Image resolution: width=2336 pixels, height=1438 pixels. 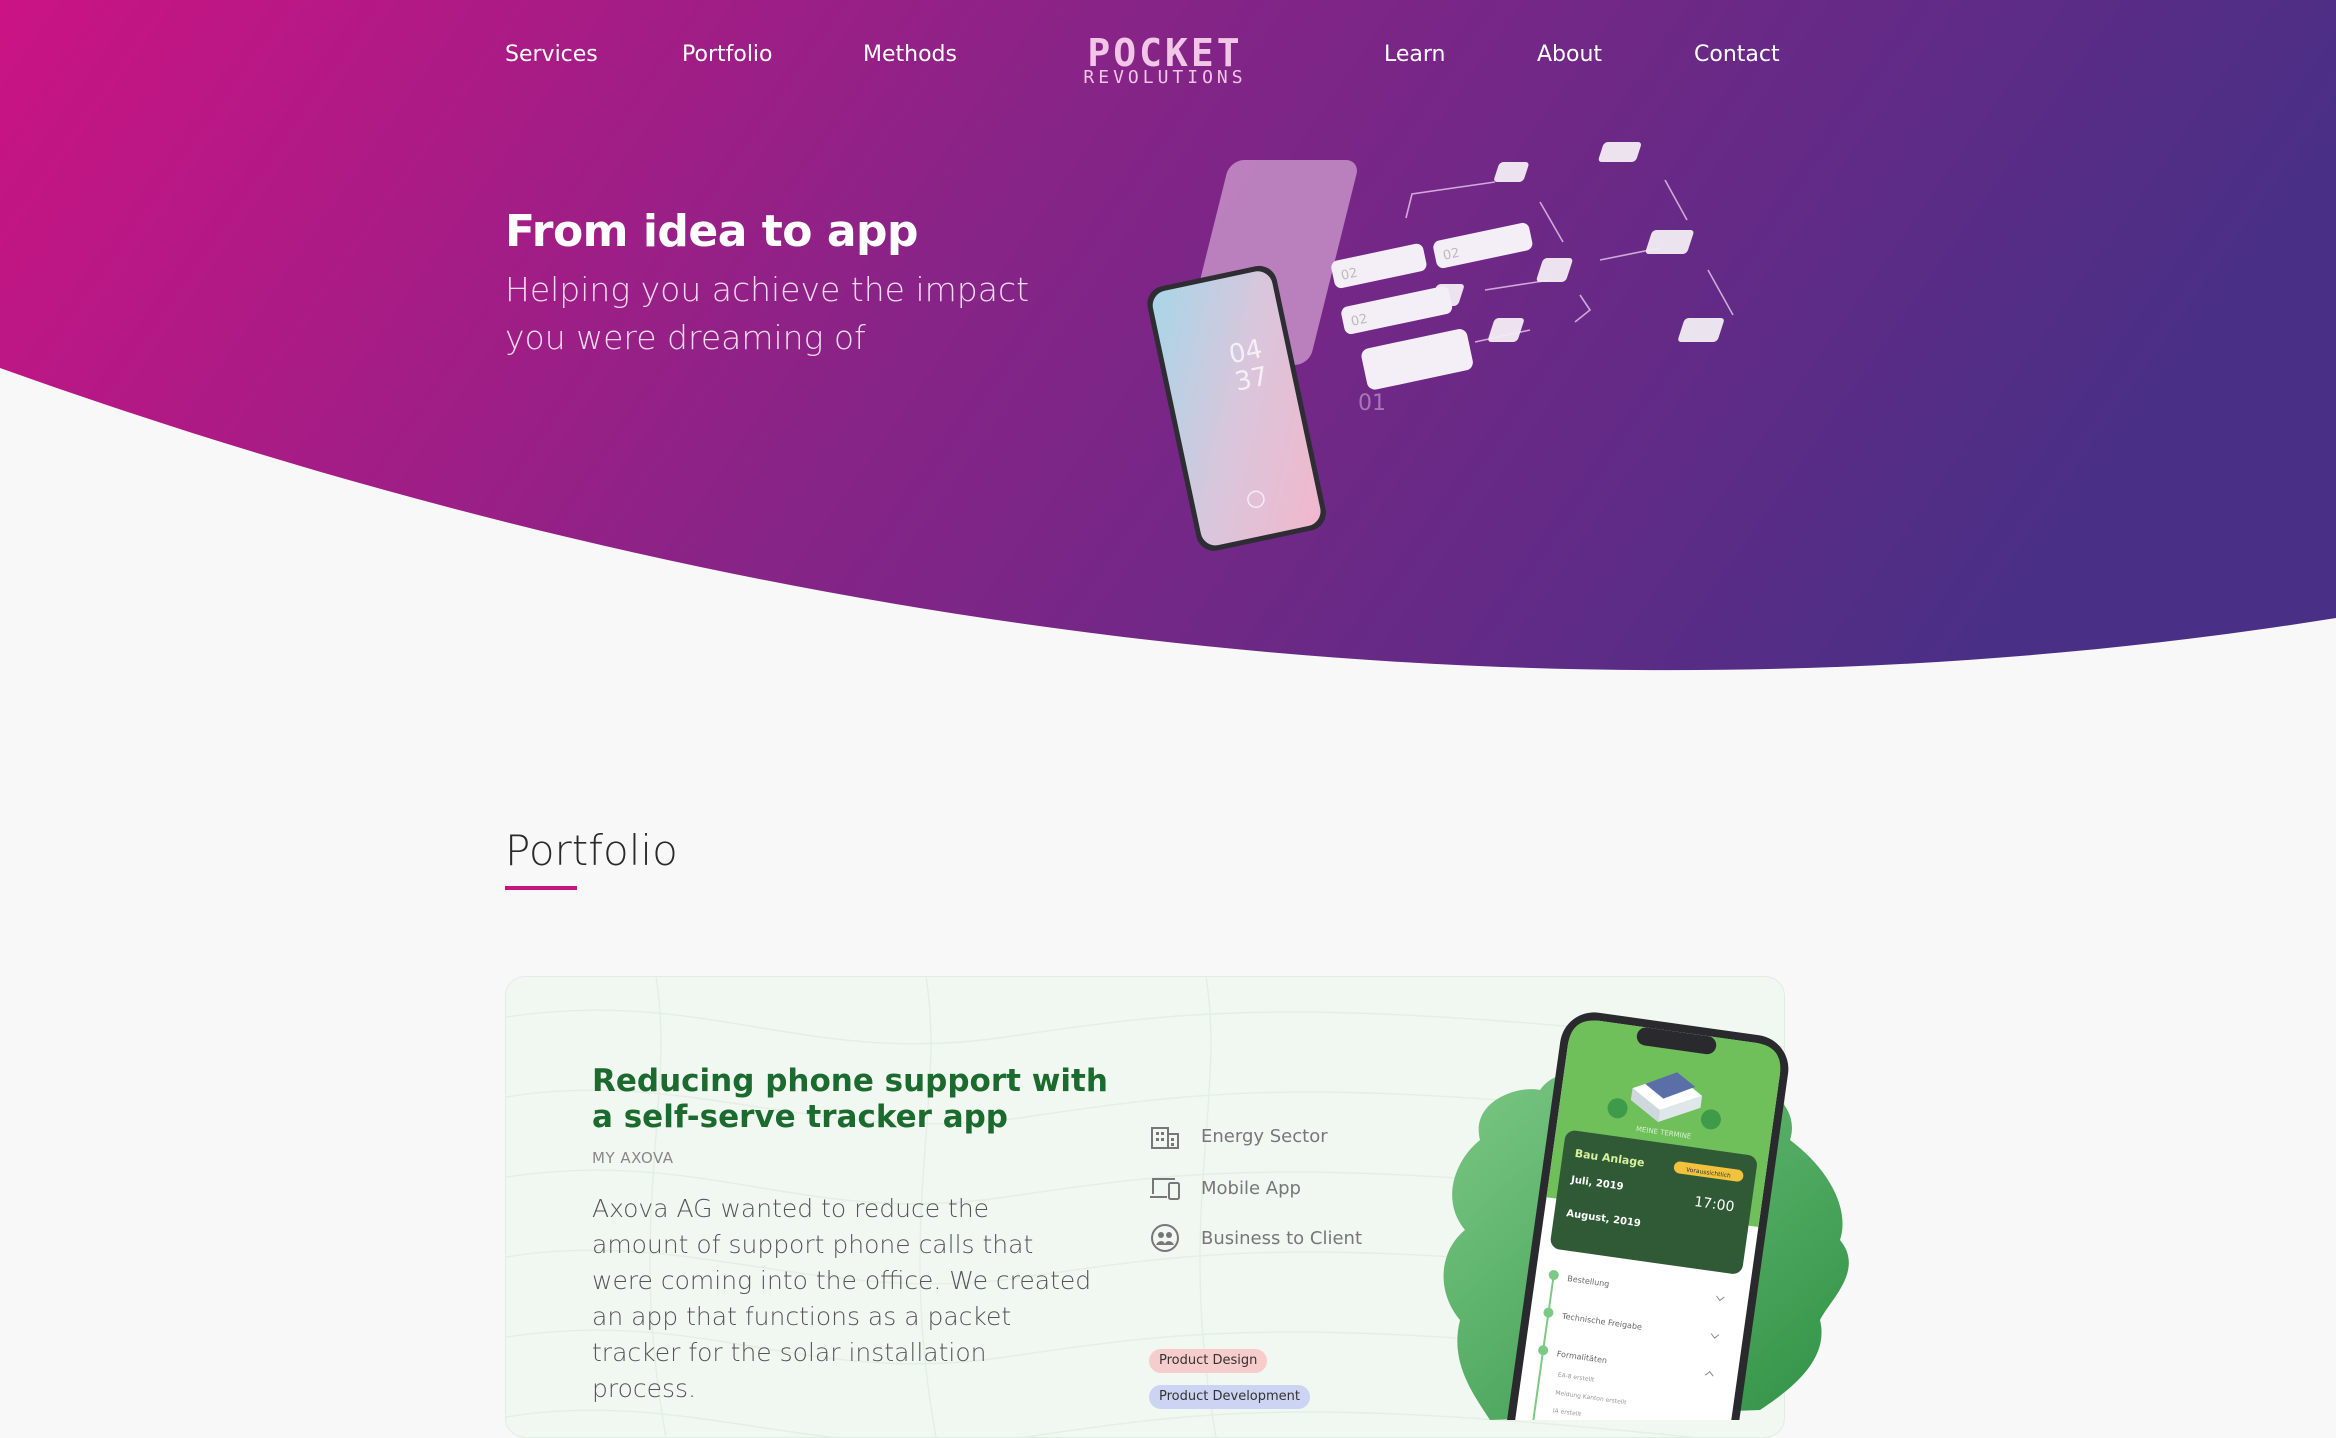 What do you see at coordinates (1208, 1361) in the screenshot?
I see `tag-product-design: Product Design` at bounding box center [1208, 1361].